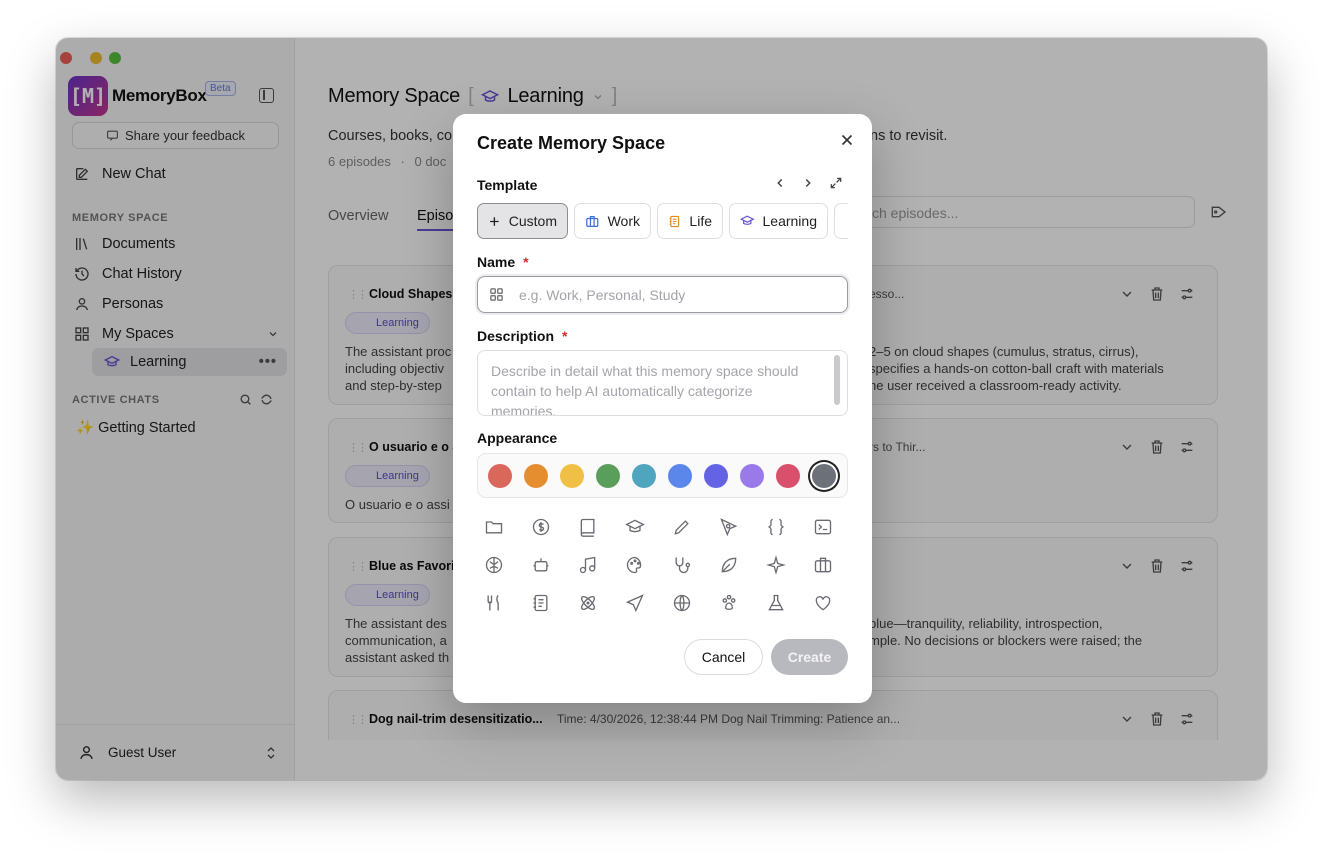 This screenshot has height=854, width=1323. I want to click on color-swatch-teal, so click(644, 476).